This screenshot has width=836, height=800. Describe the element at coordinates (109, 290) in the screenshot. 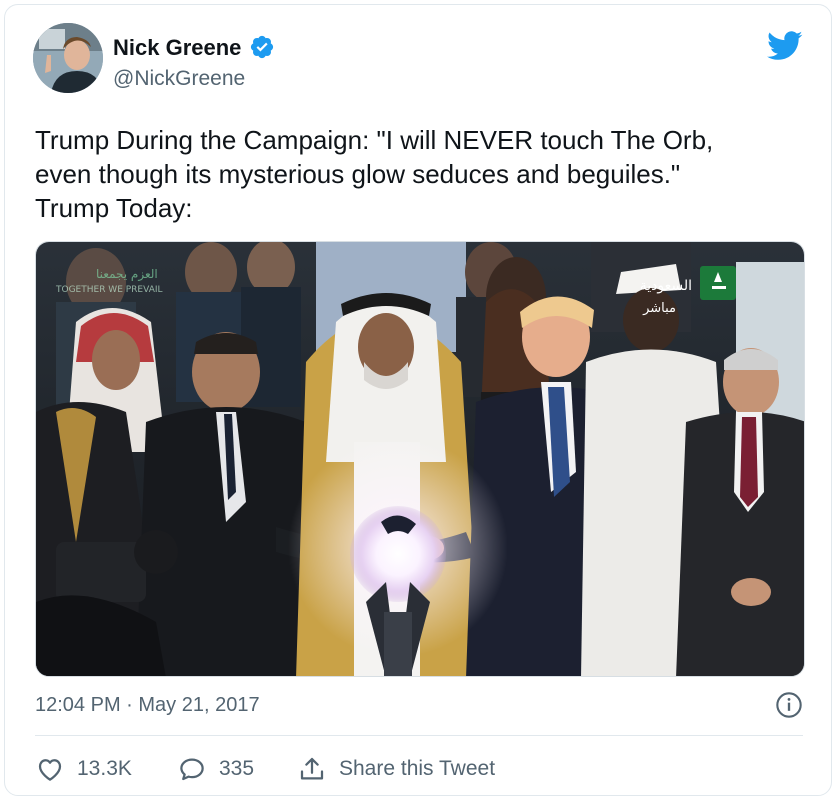

I see `overlay-left-english: TOGETHER WE PREVAIL` at that location.